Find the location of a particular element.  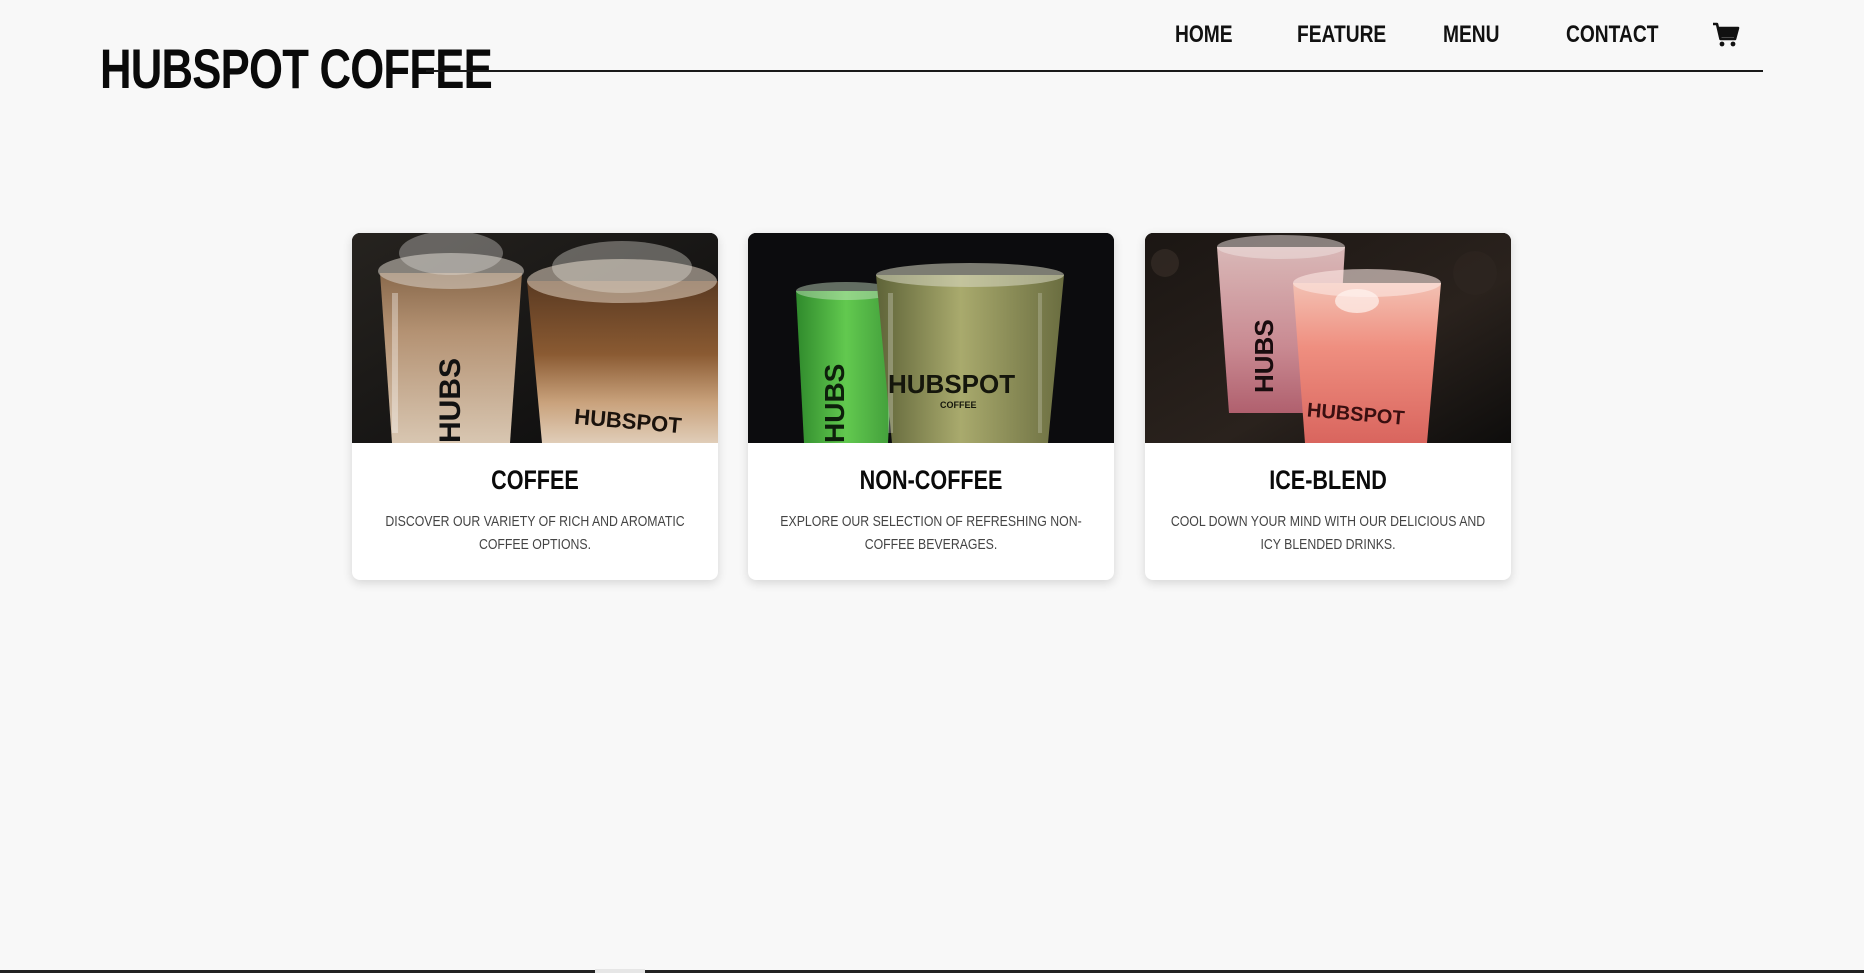

scroll-indicator is located at coordinates (620, 971).